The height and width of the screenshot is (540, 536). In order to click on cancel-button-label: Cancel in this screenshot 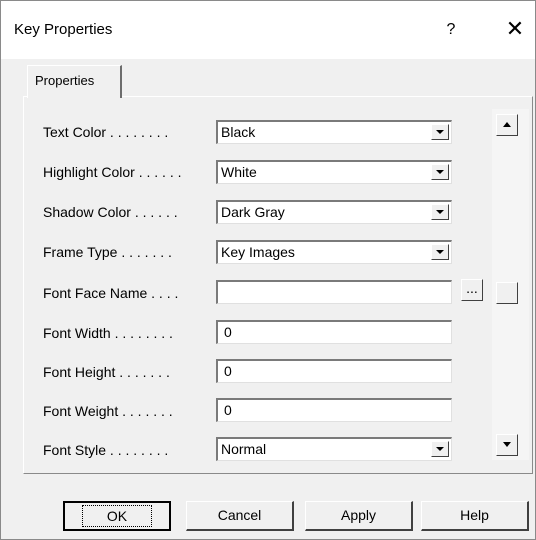, I will do `click(239, 515)`.